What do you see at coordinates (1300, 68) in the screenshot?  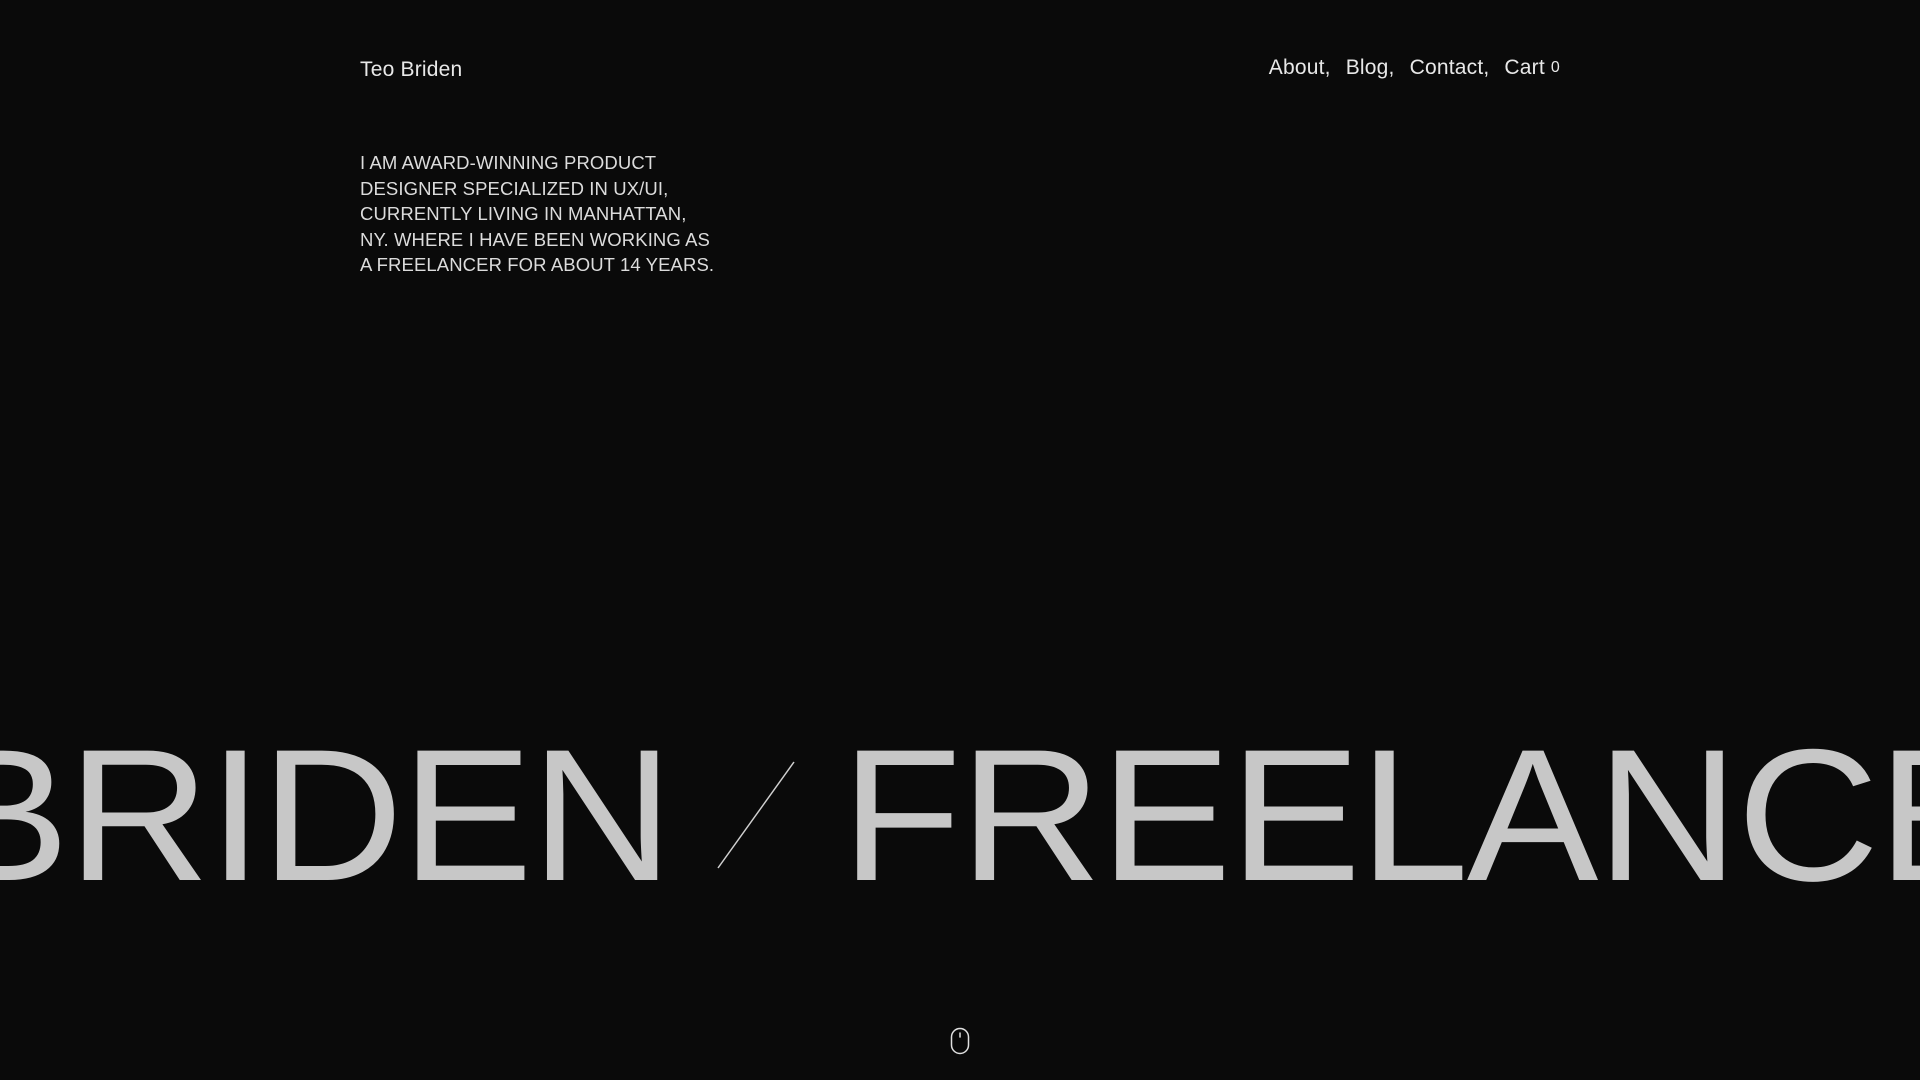 I see `nav-about-link: About,` at bounding box center [1300, 68].